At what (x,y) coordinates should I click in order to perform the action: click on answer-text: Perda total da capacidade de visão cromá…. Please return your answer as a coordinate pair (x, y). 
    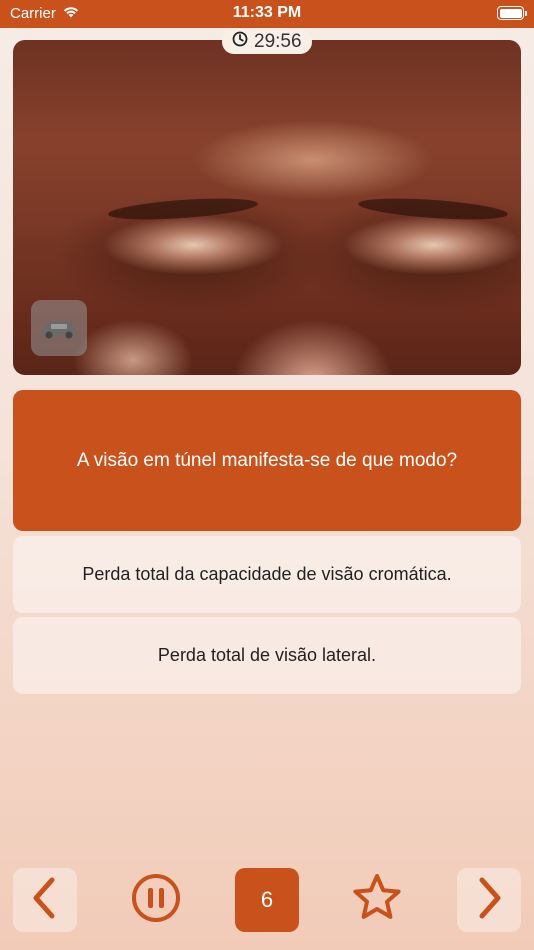
    Looking at the image, I should click on (267, 574).